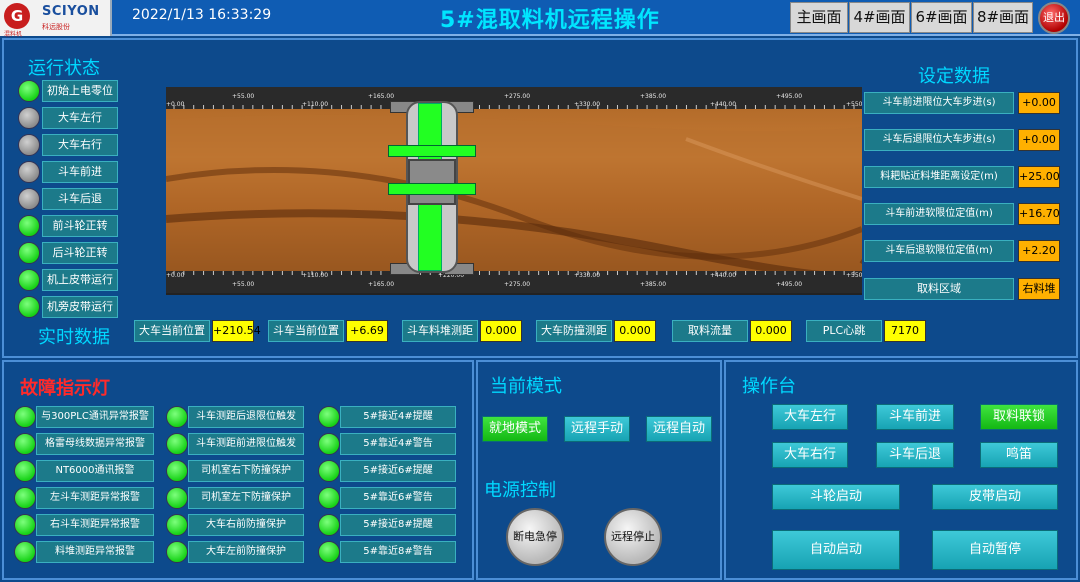  I want to click on belt-start-button: 皮带启动, so click(995, 497).